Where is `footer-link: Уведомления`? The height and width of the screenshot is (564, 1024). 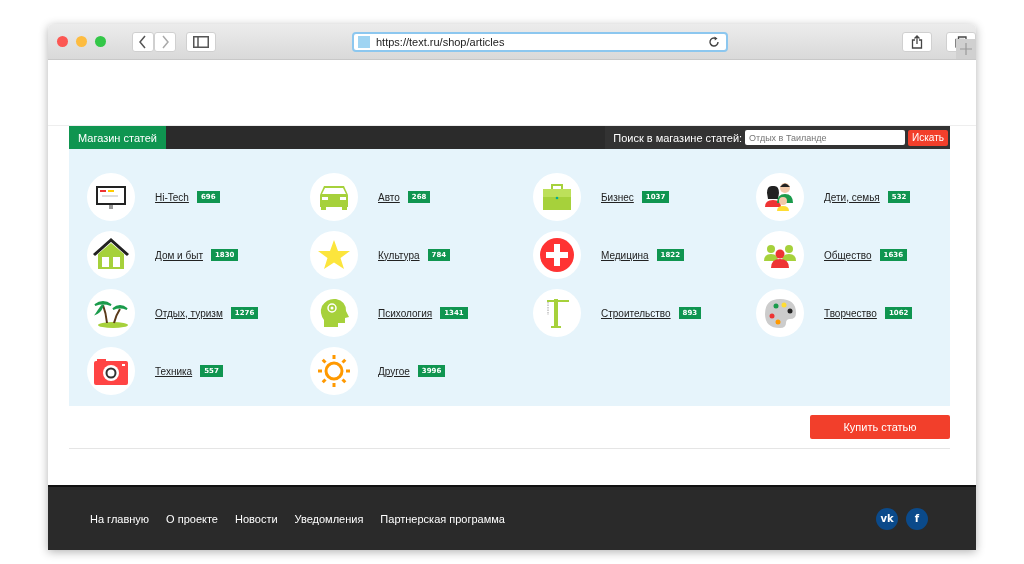
footer-link: Уведомления is located at coordinates (329, 518).